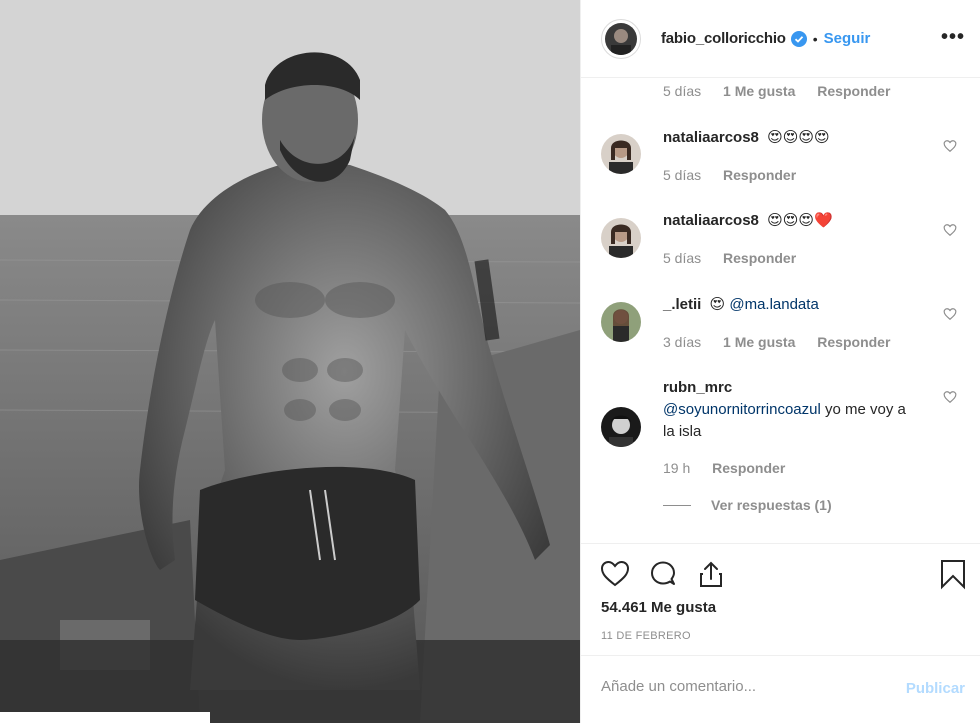 Image resolution: width=980 pixels, height=723 pixels. Describe the element at coordinates (677, 505) in the screenshot. I see `replies-divider` at that location.